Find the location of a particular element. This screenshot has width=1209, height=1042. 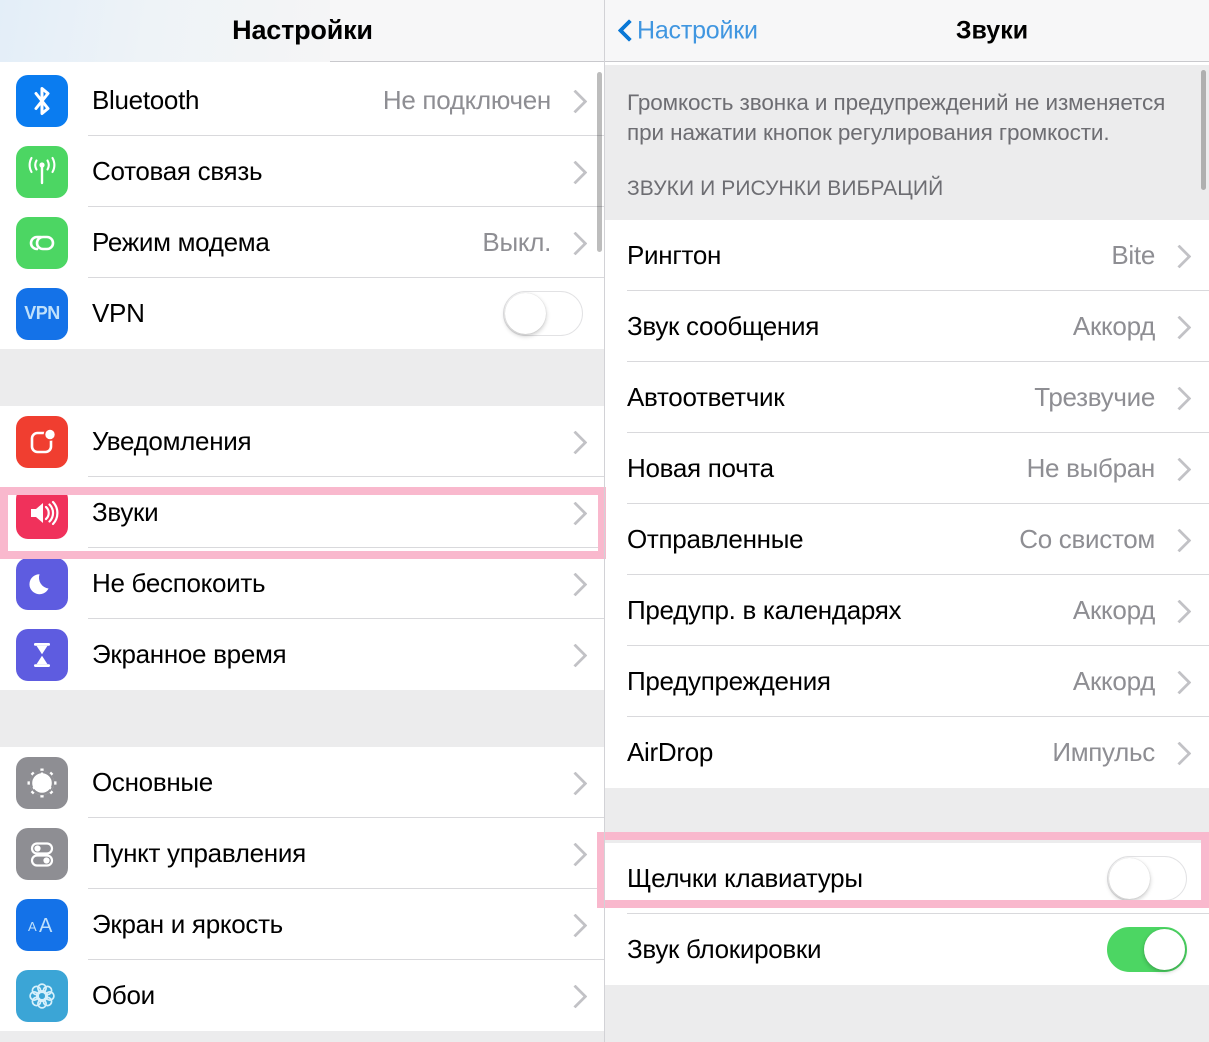

sidebar-item-label: Пункт управления is located at coordinates (199, 853).